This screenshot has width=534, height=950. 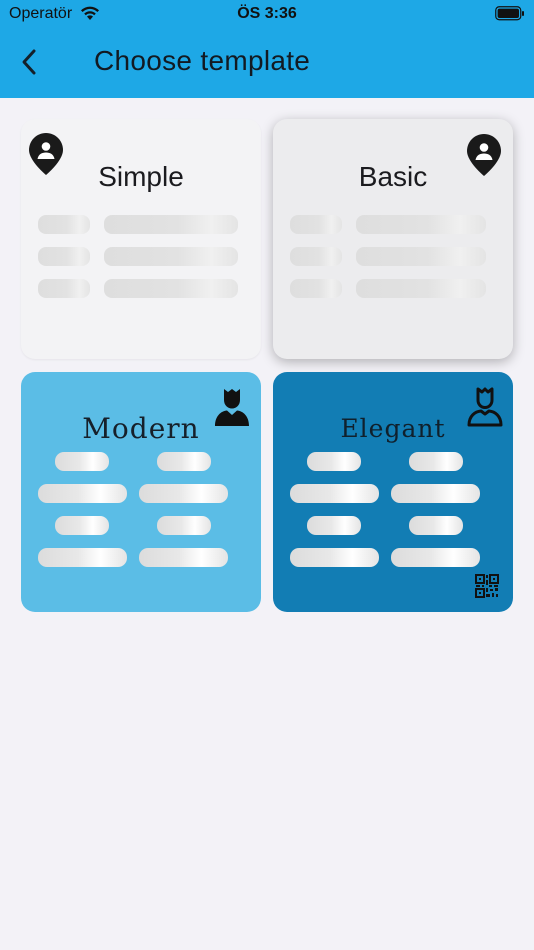 I want to click on template-card-simple: Simple, so click(x=141, y=239).